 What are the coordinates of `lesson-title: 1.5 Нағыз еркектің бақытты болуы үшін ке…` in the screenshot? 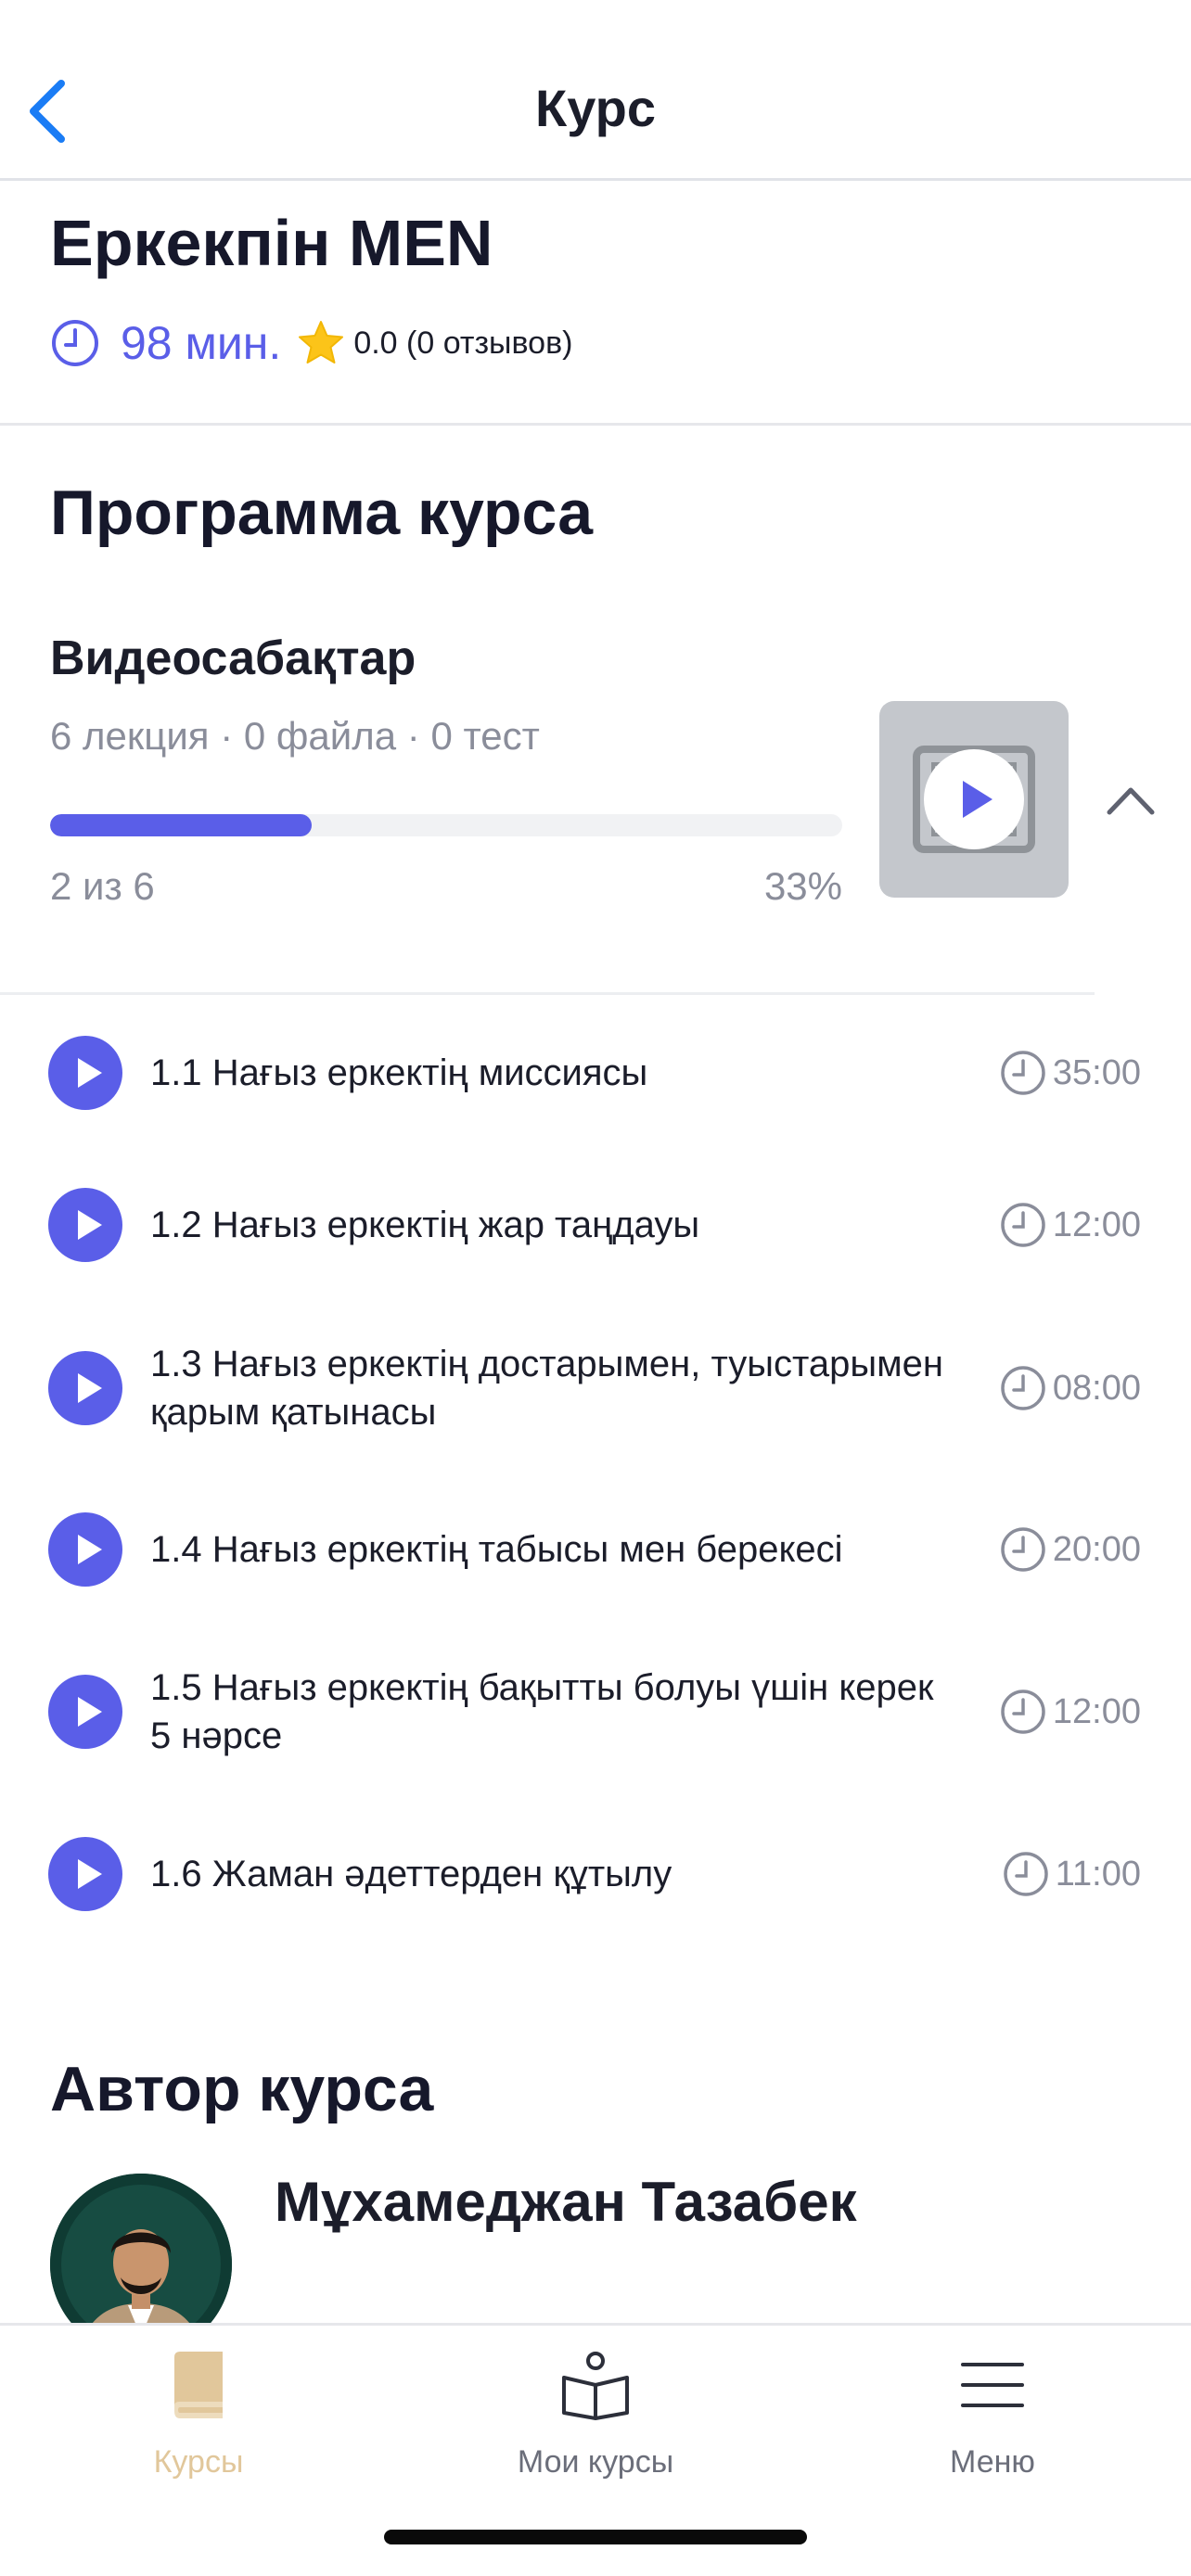 It's located at (542, 1712).